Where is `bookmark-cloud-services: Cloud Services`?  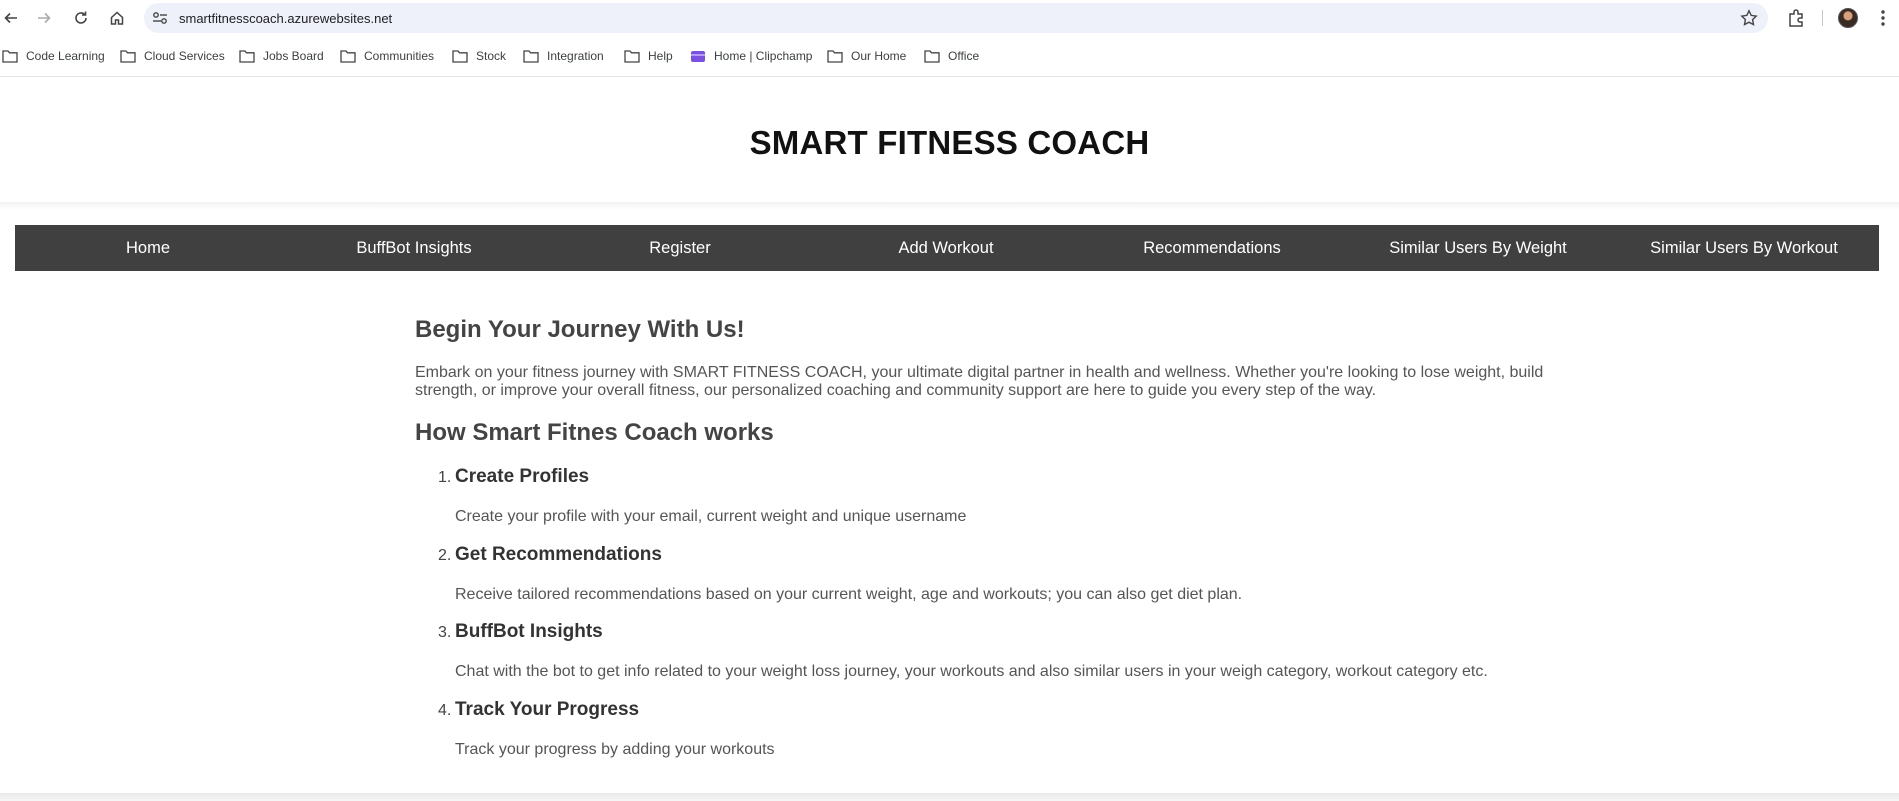 bookmark-cloud-services: Cloud Services is located at coordinates (172, 56).